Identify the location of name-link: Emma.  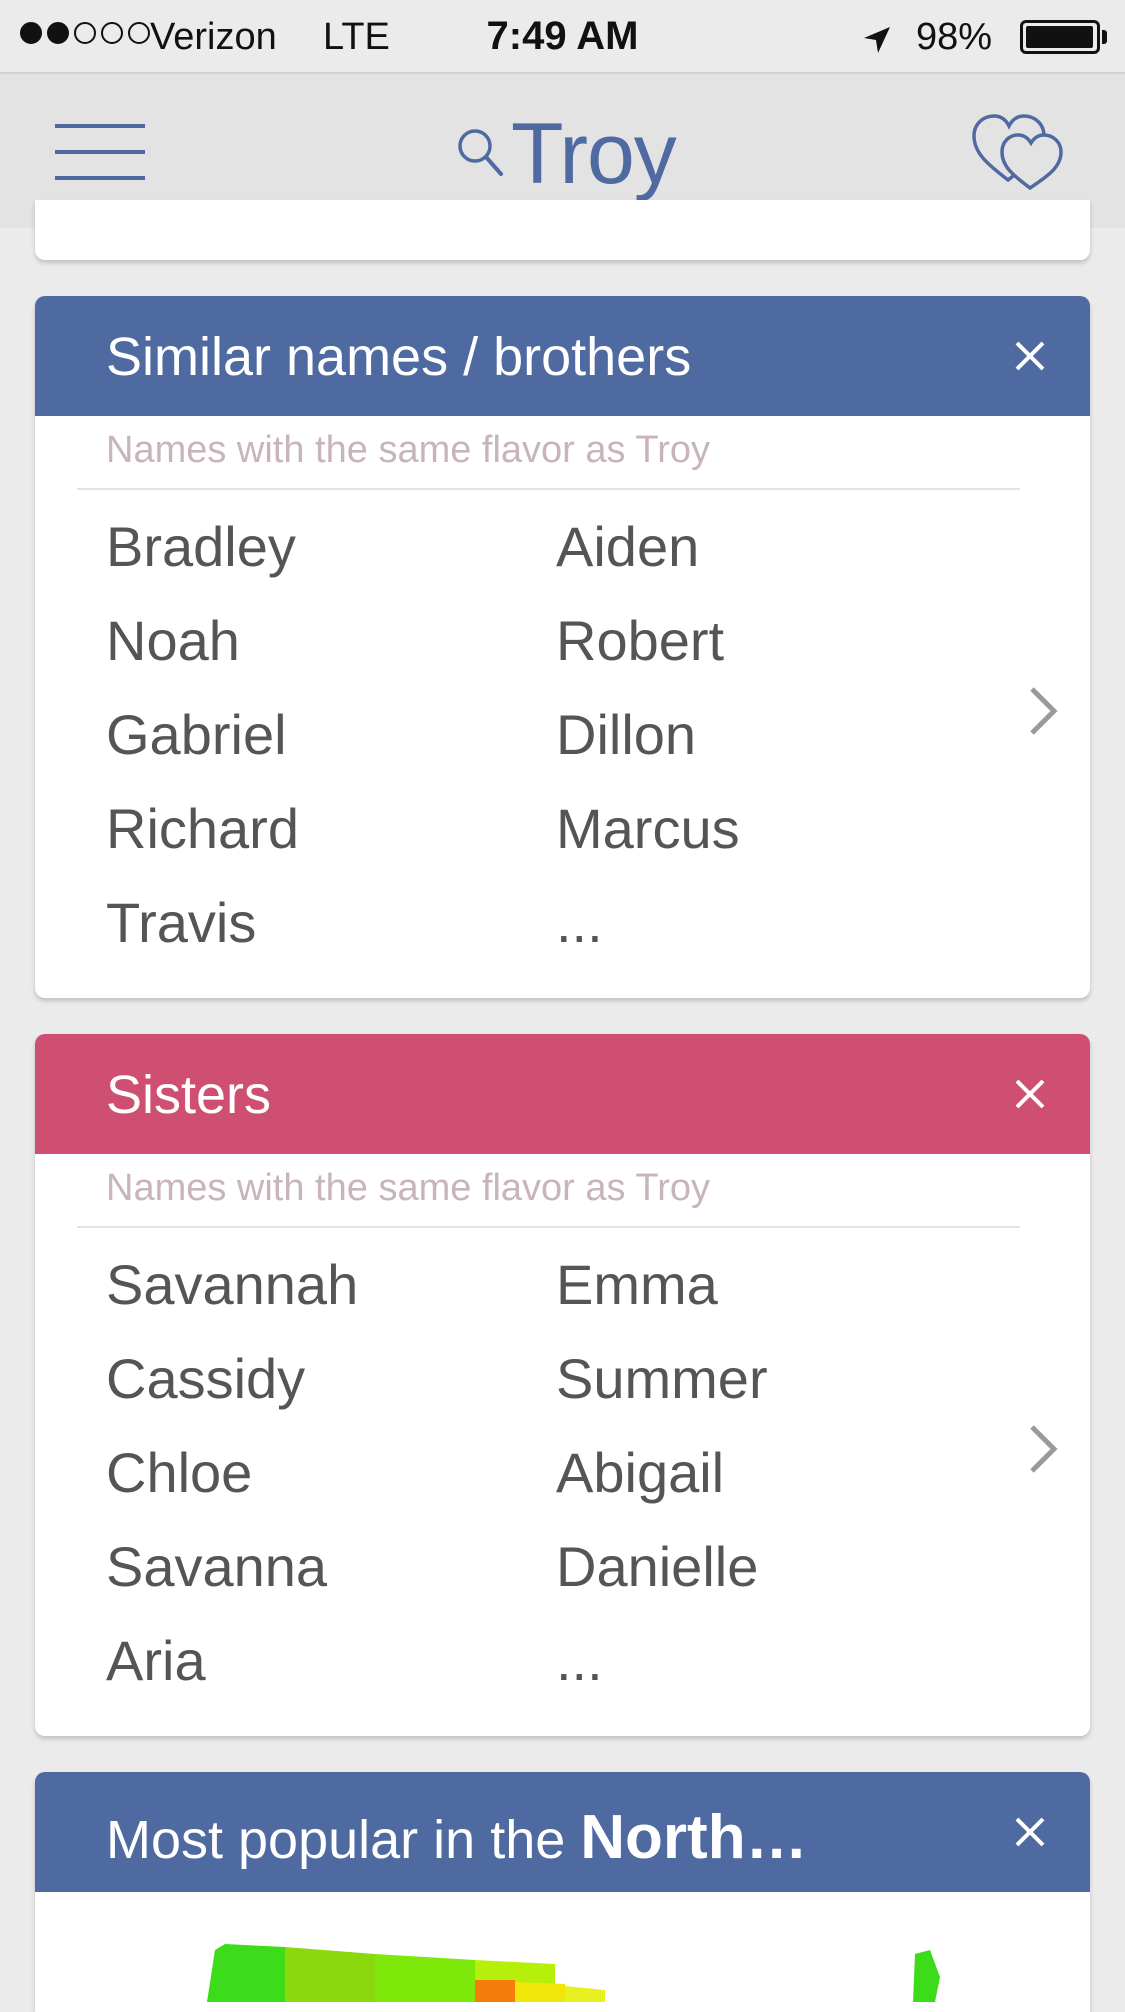
(637, 1284).